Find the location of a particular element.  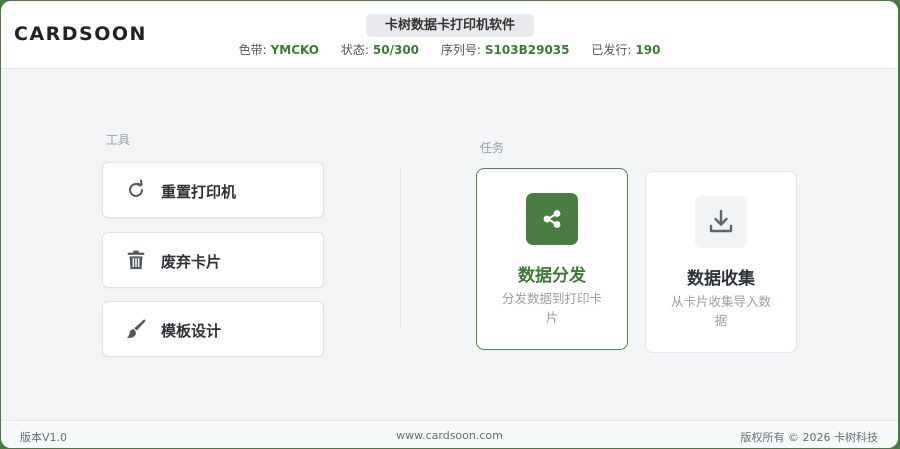

reset-printer-label: 重置打印机 is located at coordinates (199, 192).